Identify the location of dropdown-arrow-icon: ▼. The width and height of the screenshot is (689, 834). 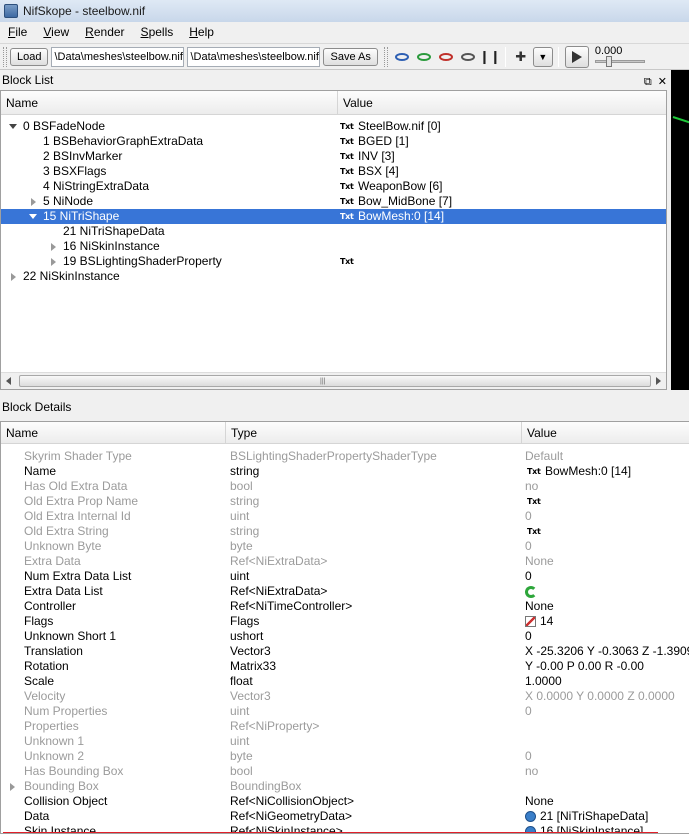
(542, 56).